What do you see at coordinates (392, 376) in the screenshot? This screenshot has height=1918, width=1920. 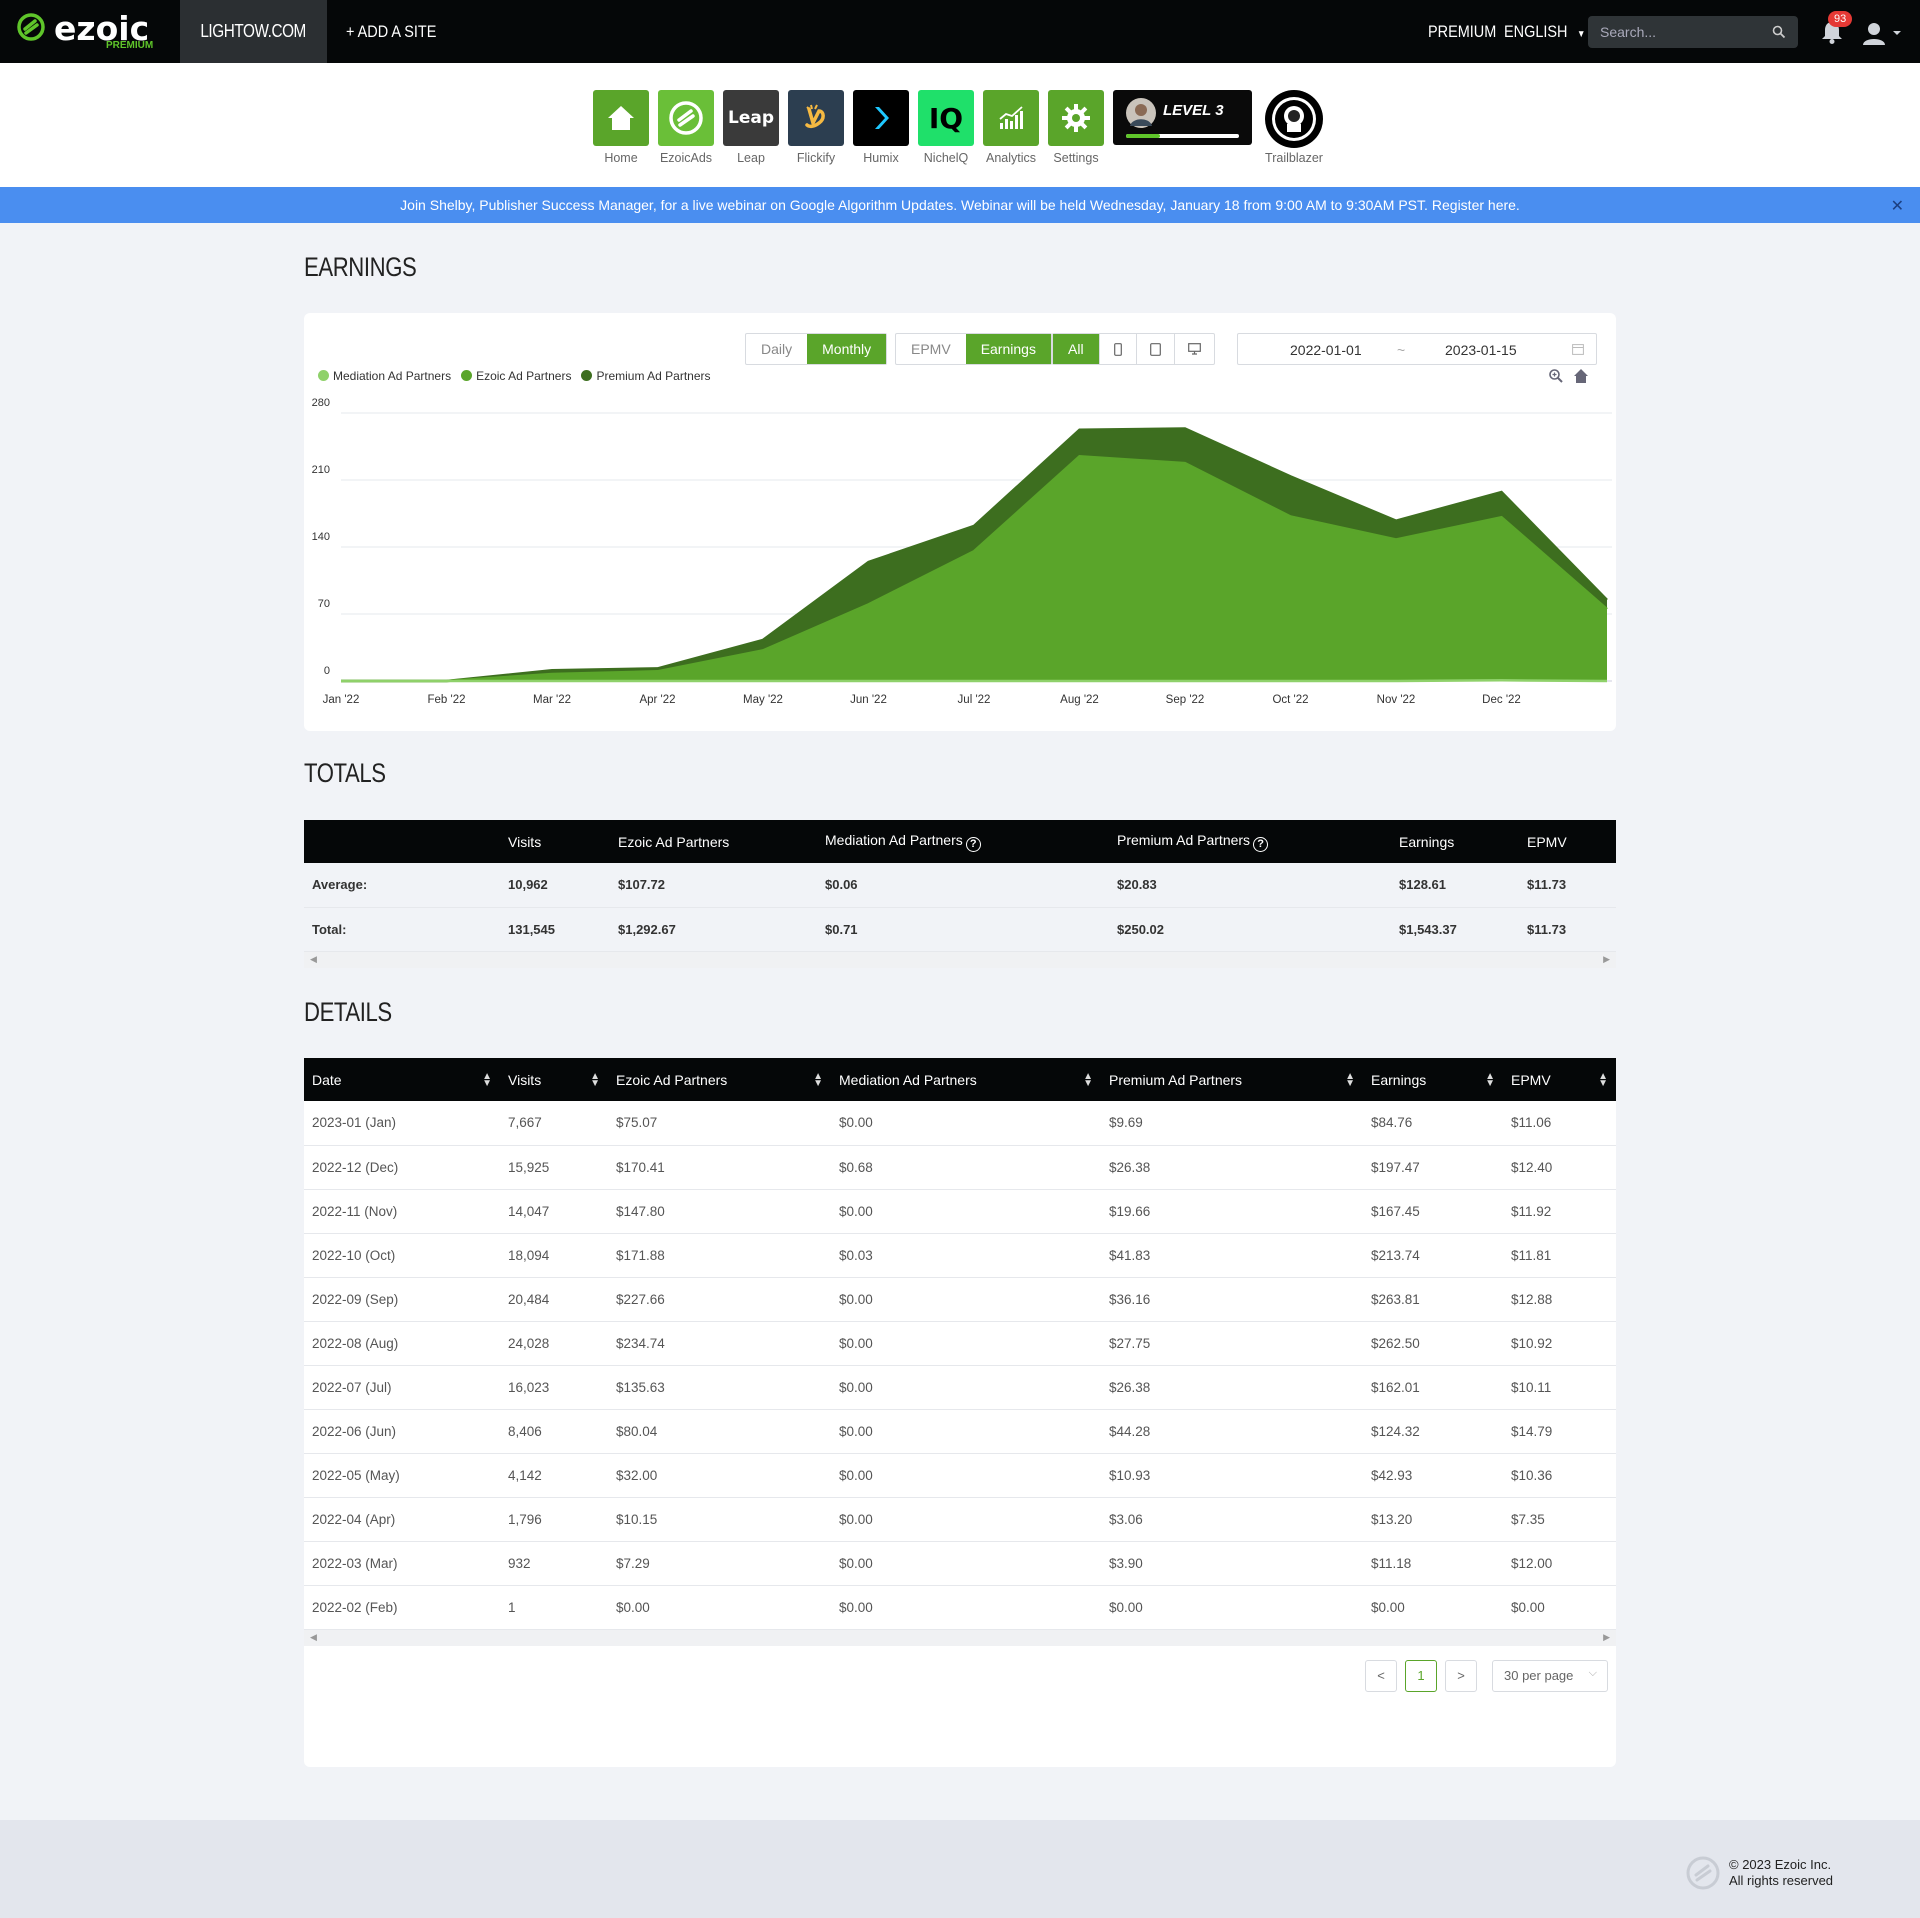 I see `legend-label: Mediation Ad Partners` at bounding box center [392, 376].